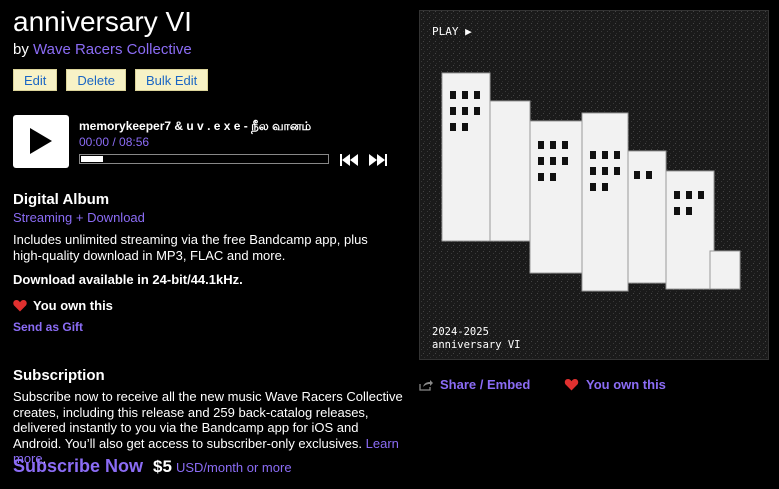 This screenshot has width=779, height=489. I want to click on streaming-download-label: Streaming + Download, so click(79, 217).